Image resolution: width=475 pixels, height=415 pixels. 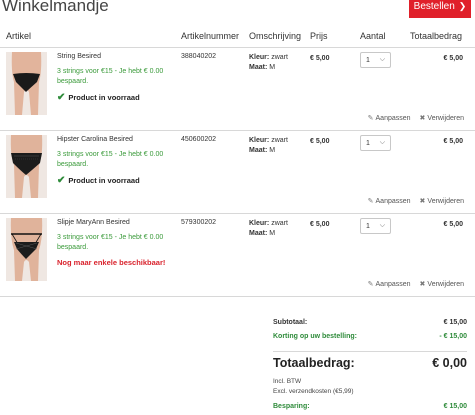 What do you see at coordinates (291, 406) in the screenshot?
I see `savings-label: Besparing:` at bounding box center [291, 406].